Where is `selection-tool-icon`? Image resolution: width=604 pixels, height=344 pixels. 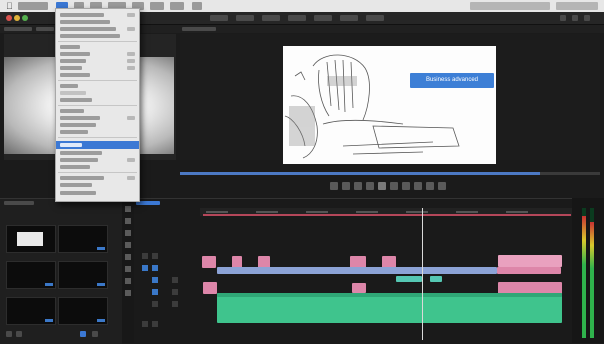 selection-tool-icon is located at coordinates (128, 209).